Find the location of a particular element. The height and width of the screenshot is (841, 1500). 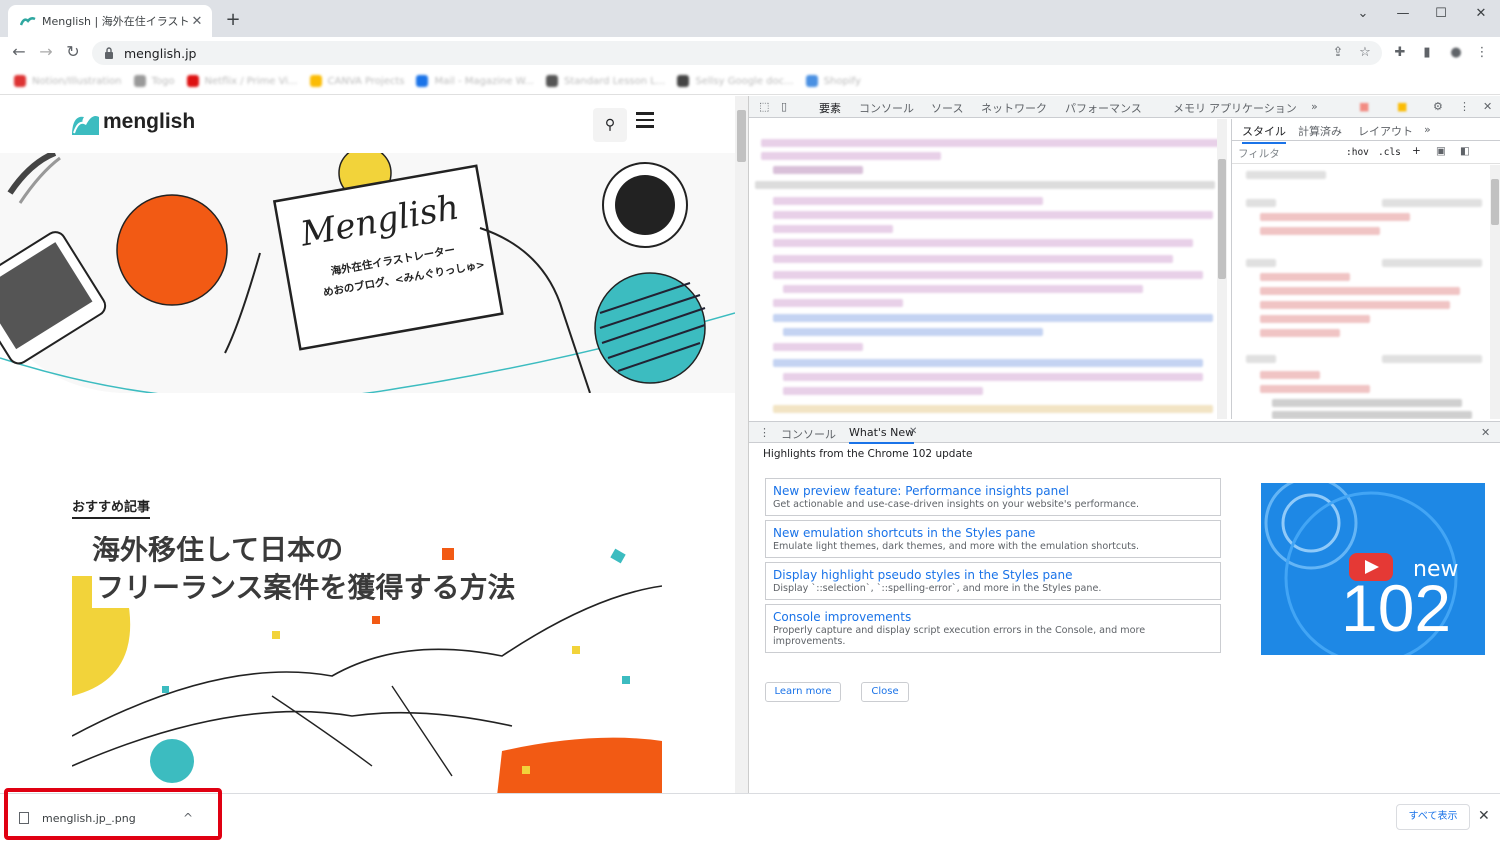

styles-filter-input: フィルタ is located at coordinates (1259, 153).